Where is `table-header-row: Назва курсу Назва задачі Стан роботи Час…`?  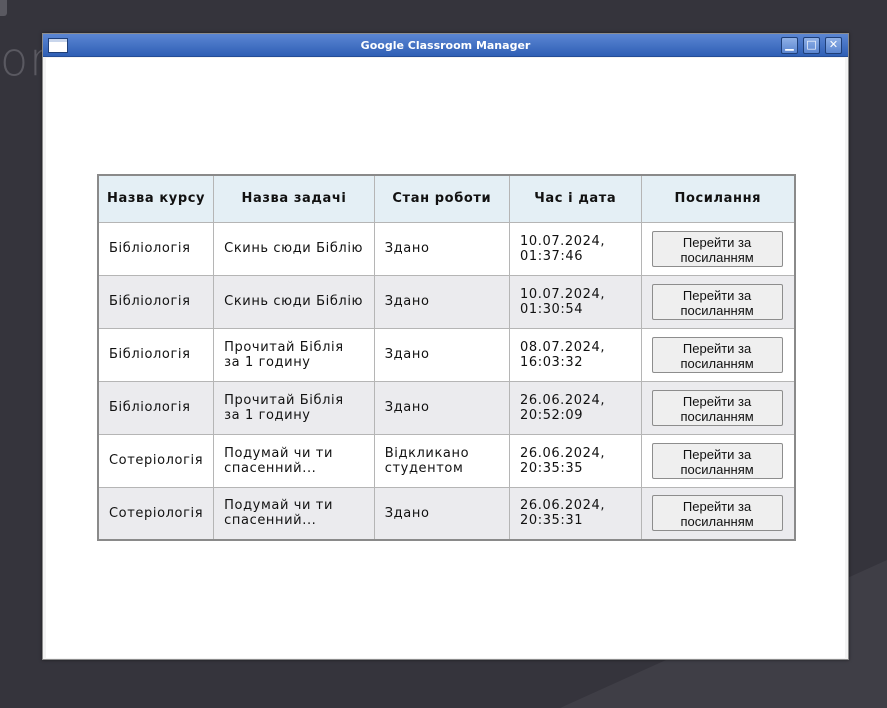 table-header-row: Назва курсу Назва задачі Стан роботи Час… is located at coordinates (446, 198).